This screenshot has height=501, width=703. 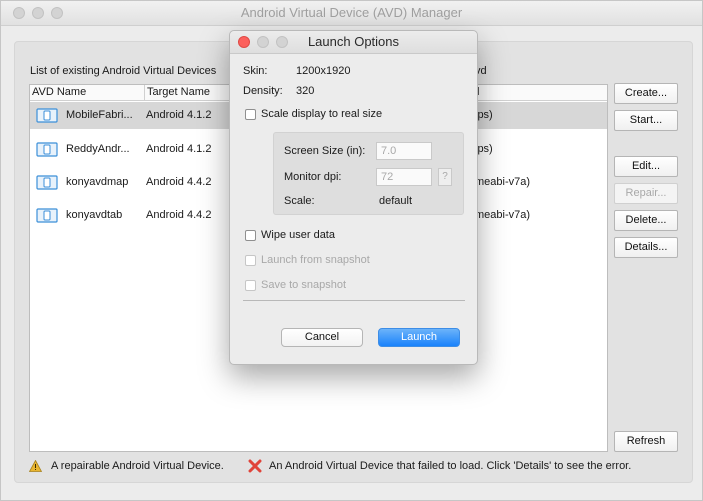 I want to click on avd-name-cell: konyavdmap, so click(x=97, y=182).